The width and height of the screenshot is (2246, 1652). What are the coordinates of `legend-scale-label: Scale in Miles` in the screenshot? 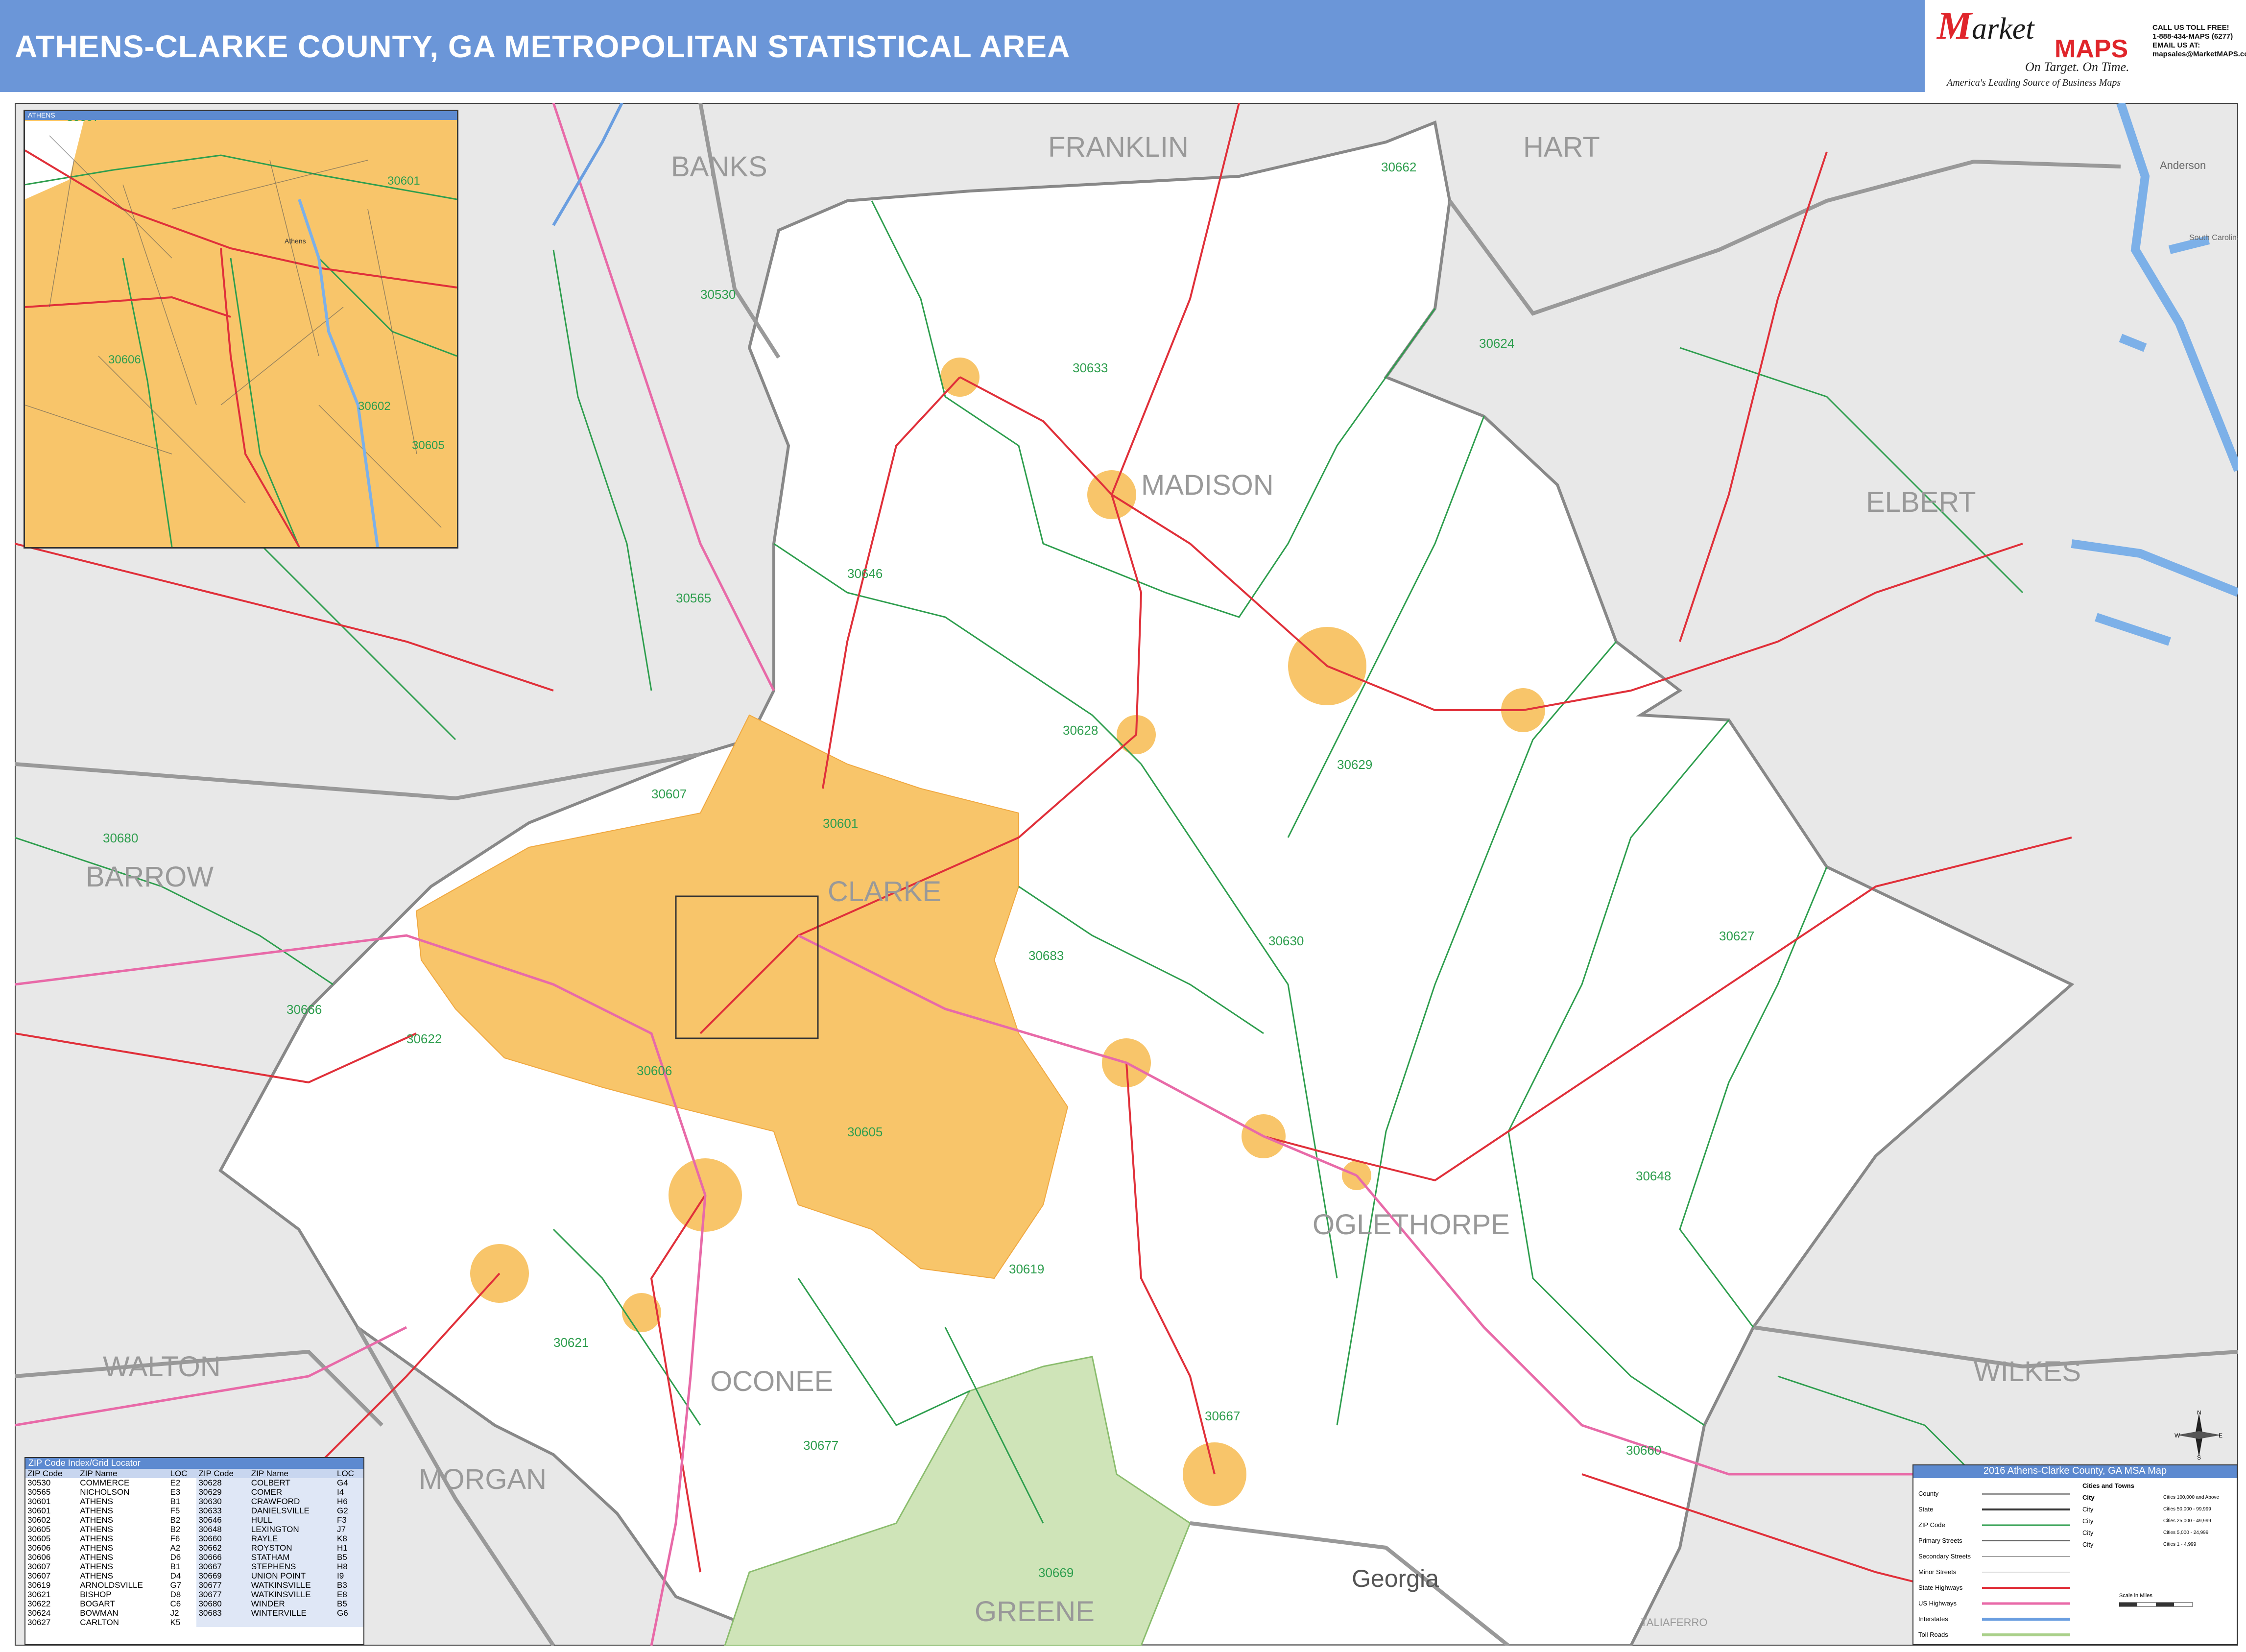 It's located at (2135, 1596).